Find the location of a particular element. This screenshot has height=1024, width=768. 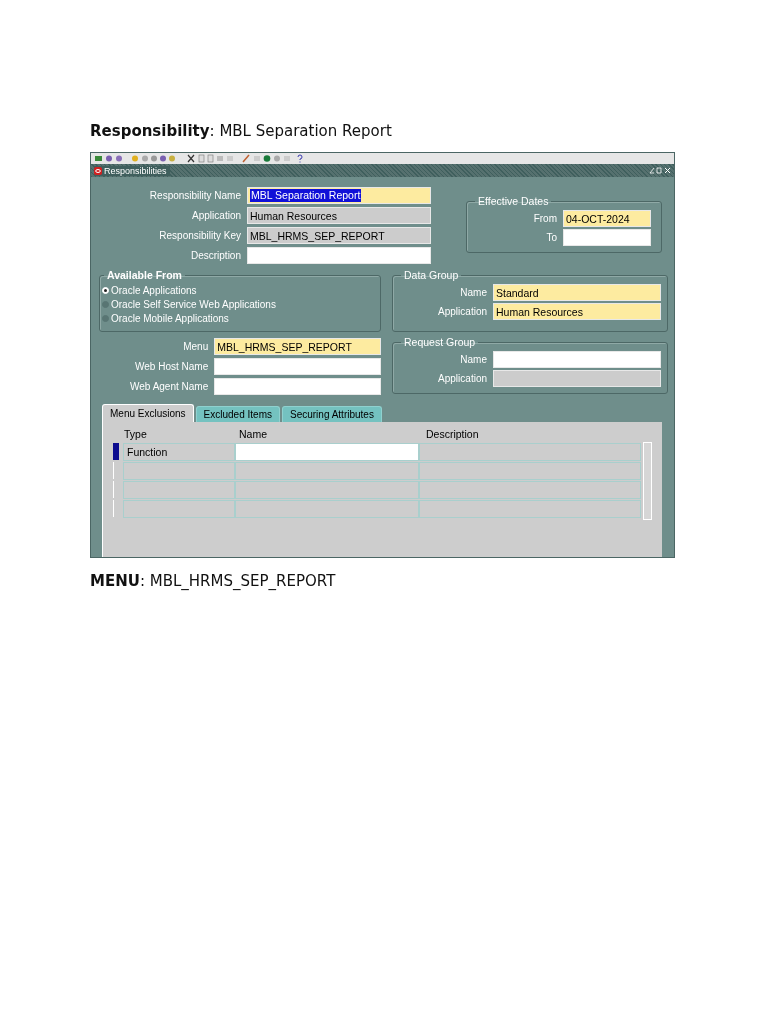

field-label: To is located at coordinates (551, 237).